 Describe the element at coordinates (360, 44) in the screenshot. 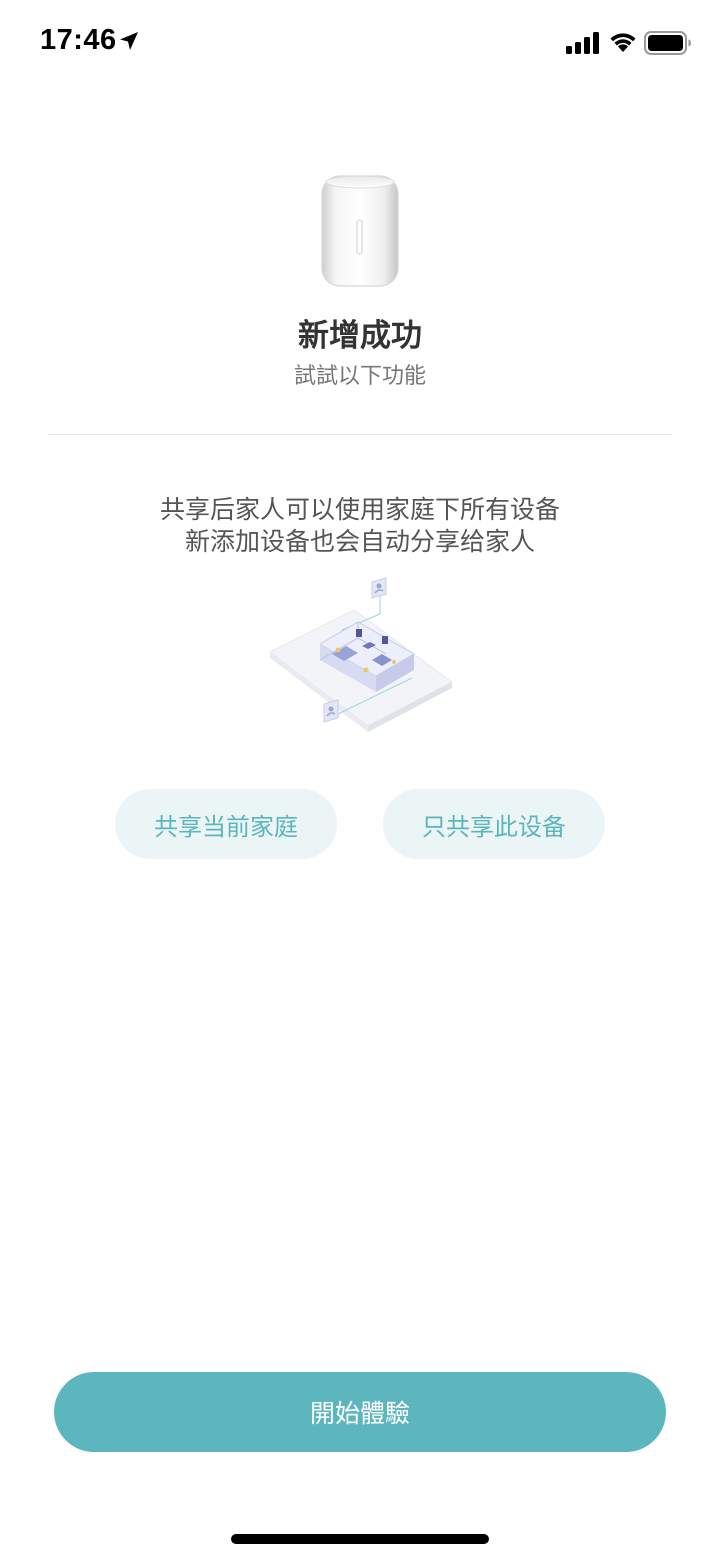

I see `status-bar: 17:46` at that location.